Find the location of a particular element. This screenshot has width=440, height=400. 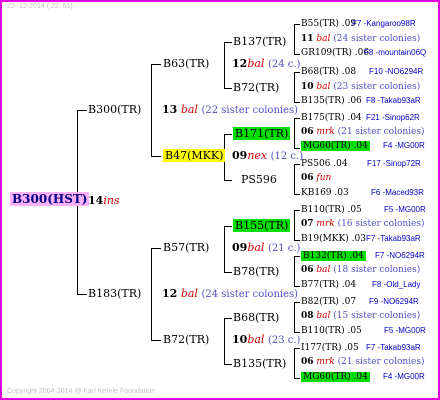

g3-node-7-info: 08 bal (15 sister colonies) is located at coordinates (361, 316).